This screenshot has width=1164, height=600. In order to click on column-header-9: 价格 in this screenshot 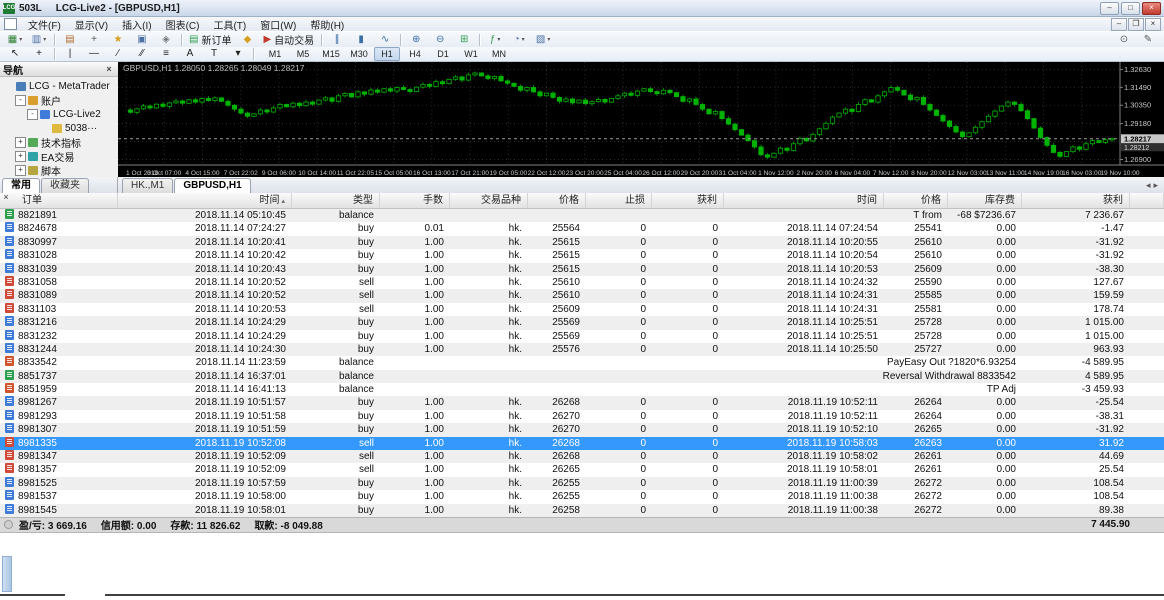, I will do `click(916, 200)`.